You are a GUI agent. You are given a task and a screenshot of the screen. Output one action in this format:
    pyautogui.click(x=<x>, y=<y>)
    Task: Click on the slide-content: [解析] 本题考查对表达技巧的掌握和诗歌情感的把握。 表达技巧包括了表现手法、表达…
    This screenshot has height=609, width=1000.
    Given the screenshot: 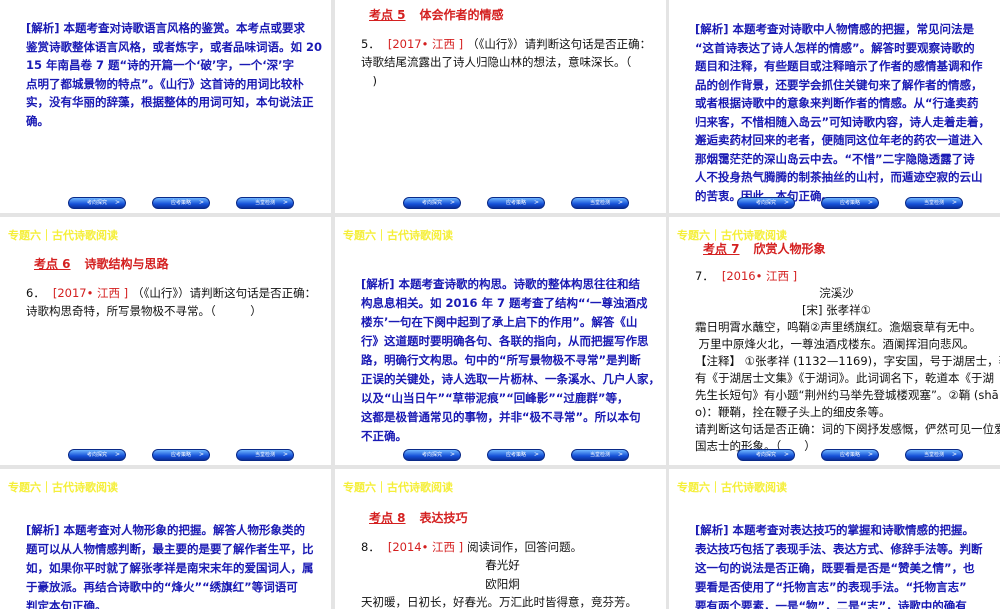 What is the action you would take?
    pyautogui.click(x=839, y=565)
    